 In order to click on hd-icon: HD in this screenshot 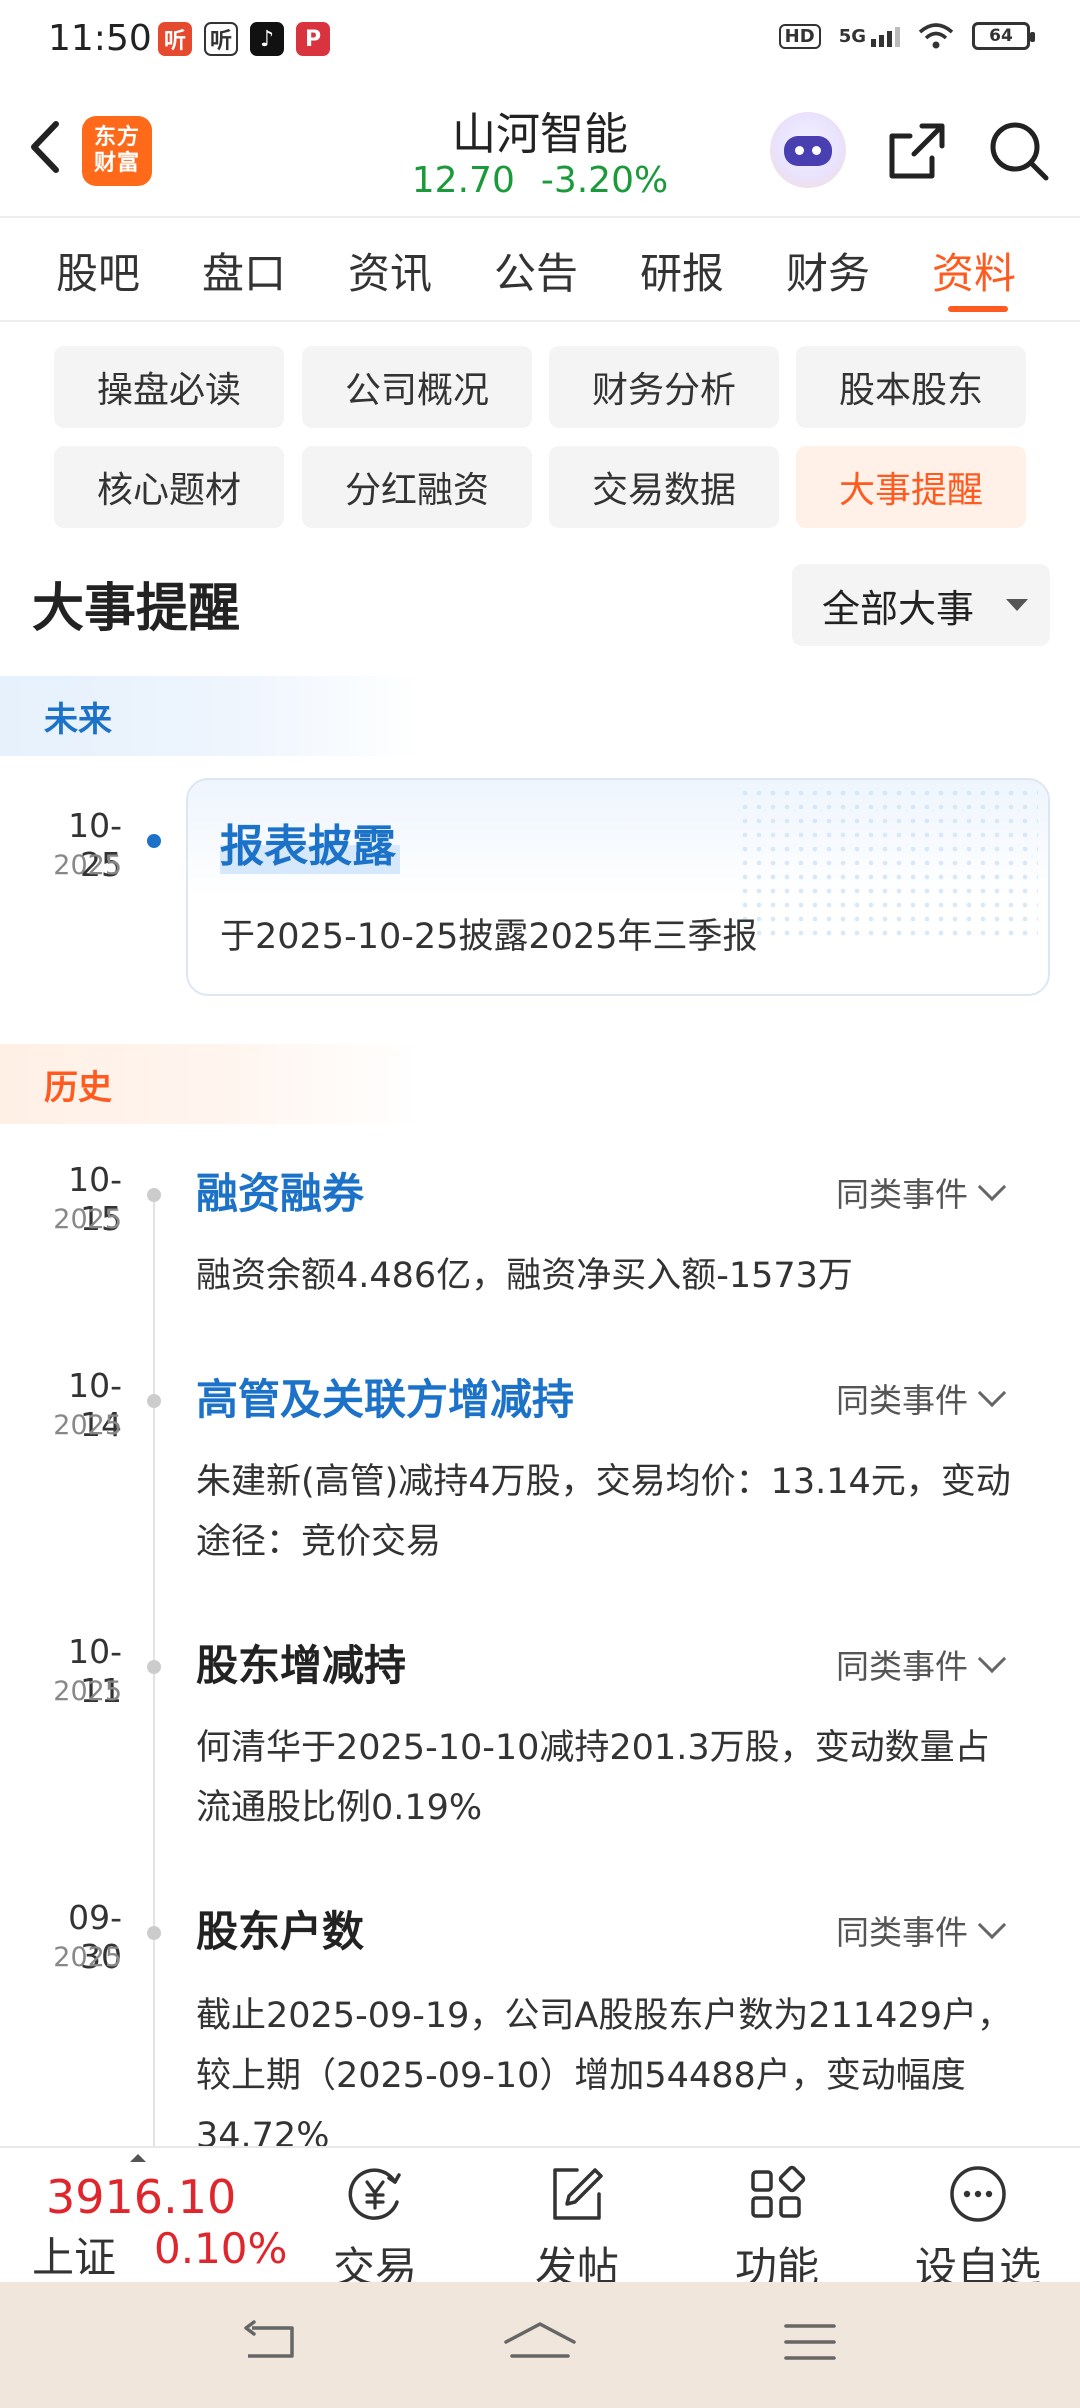, I will do `click(799, 36)`.